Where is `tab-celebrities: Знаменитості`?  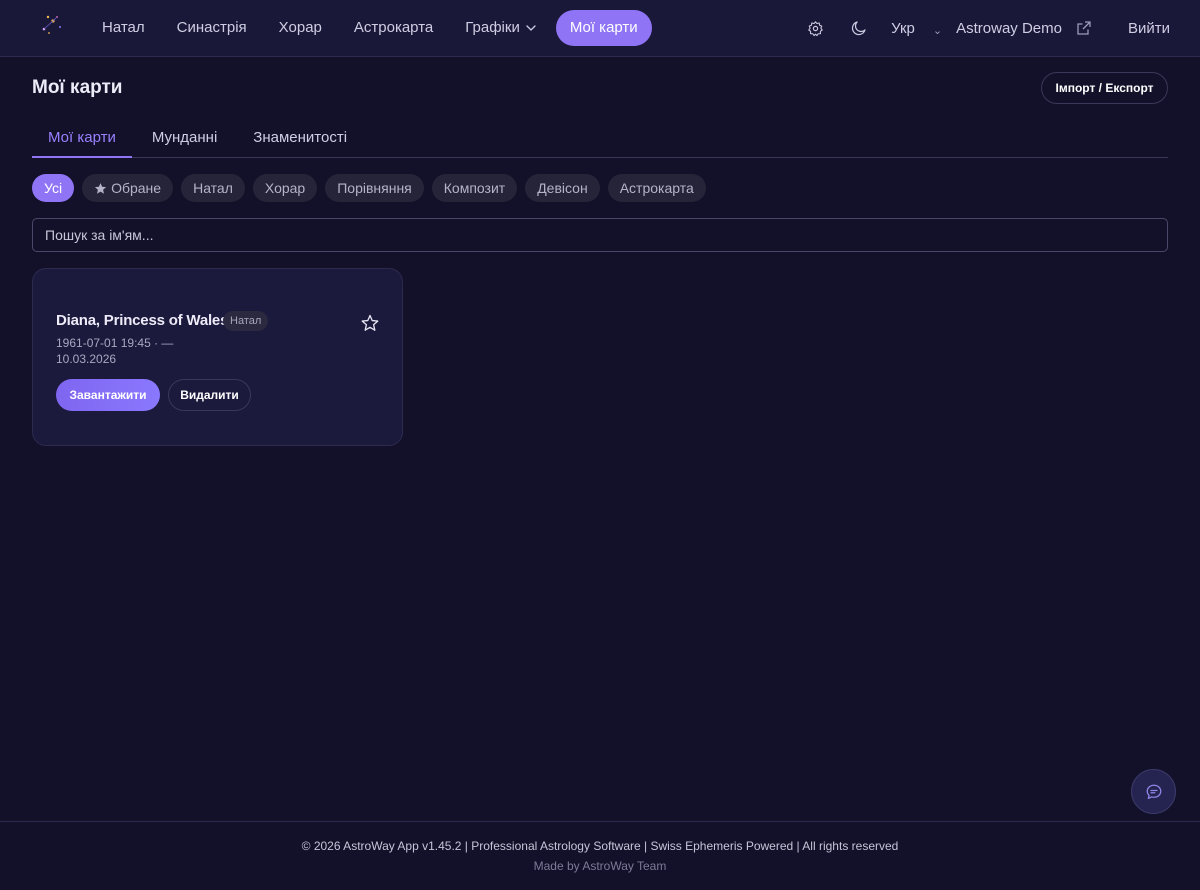 tab-celebrities: Знаменитості is located at coordinates (300, 138).